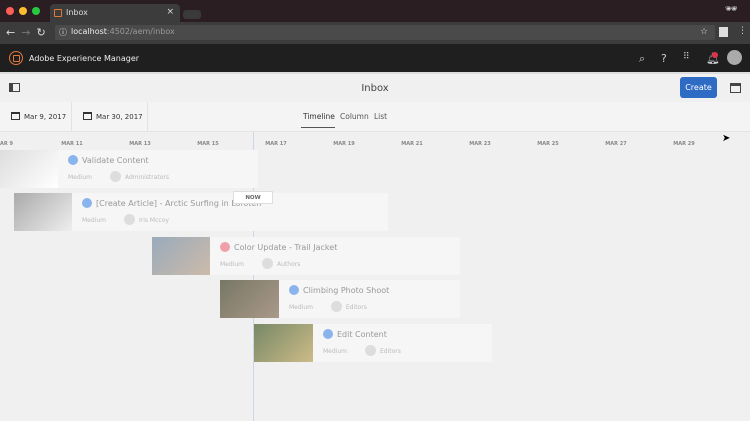 This screenshot has height=421, width=750. What do you see at coordinates (686, 57) in the screenshot?
I see `apps-grid-icon: ⠿` at bounding box center [686, 57].